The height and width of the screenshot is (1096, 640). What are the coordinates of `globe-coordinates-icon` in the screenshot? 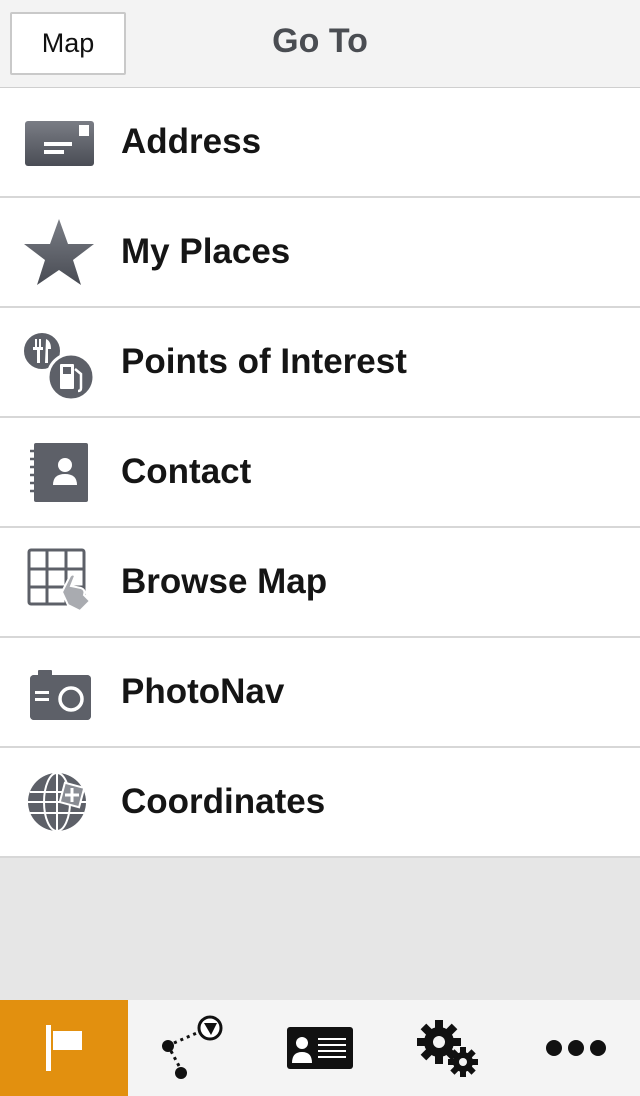 It's located at (57, 802).